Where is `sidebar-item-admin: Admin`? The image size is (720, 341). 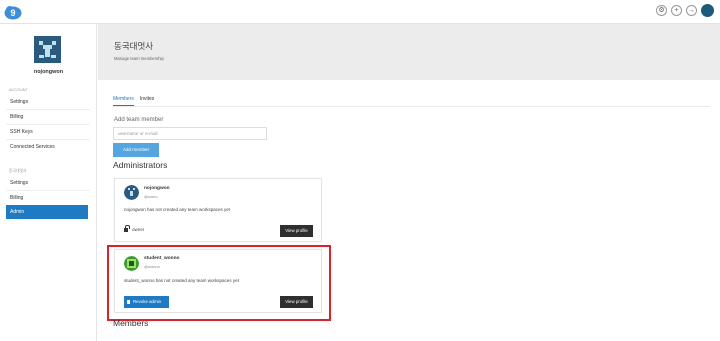
sidebar-item-admin: Admin is located at coordinates (47, 212).